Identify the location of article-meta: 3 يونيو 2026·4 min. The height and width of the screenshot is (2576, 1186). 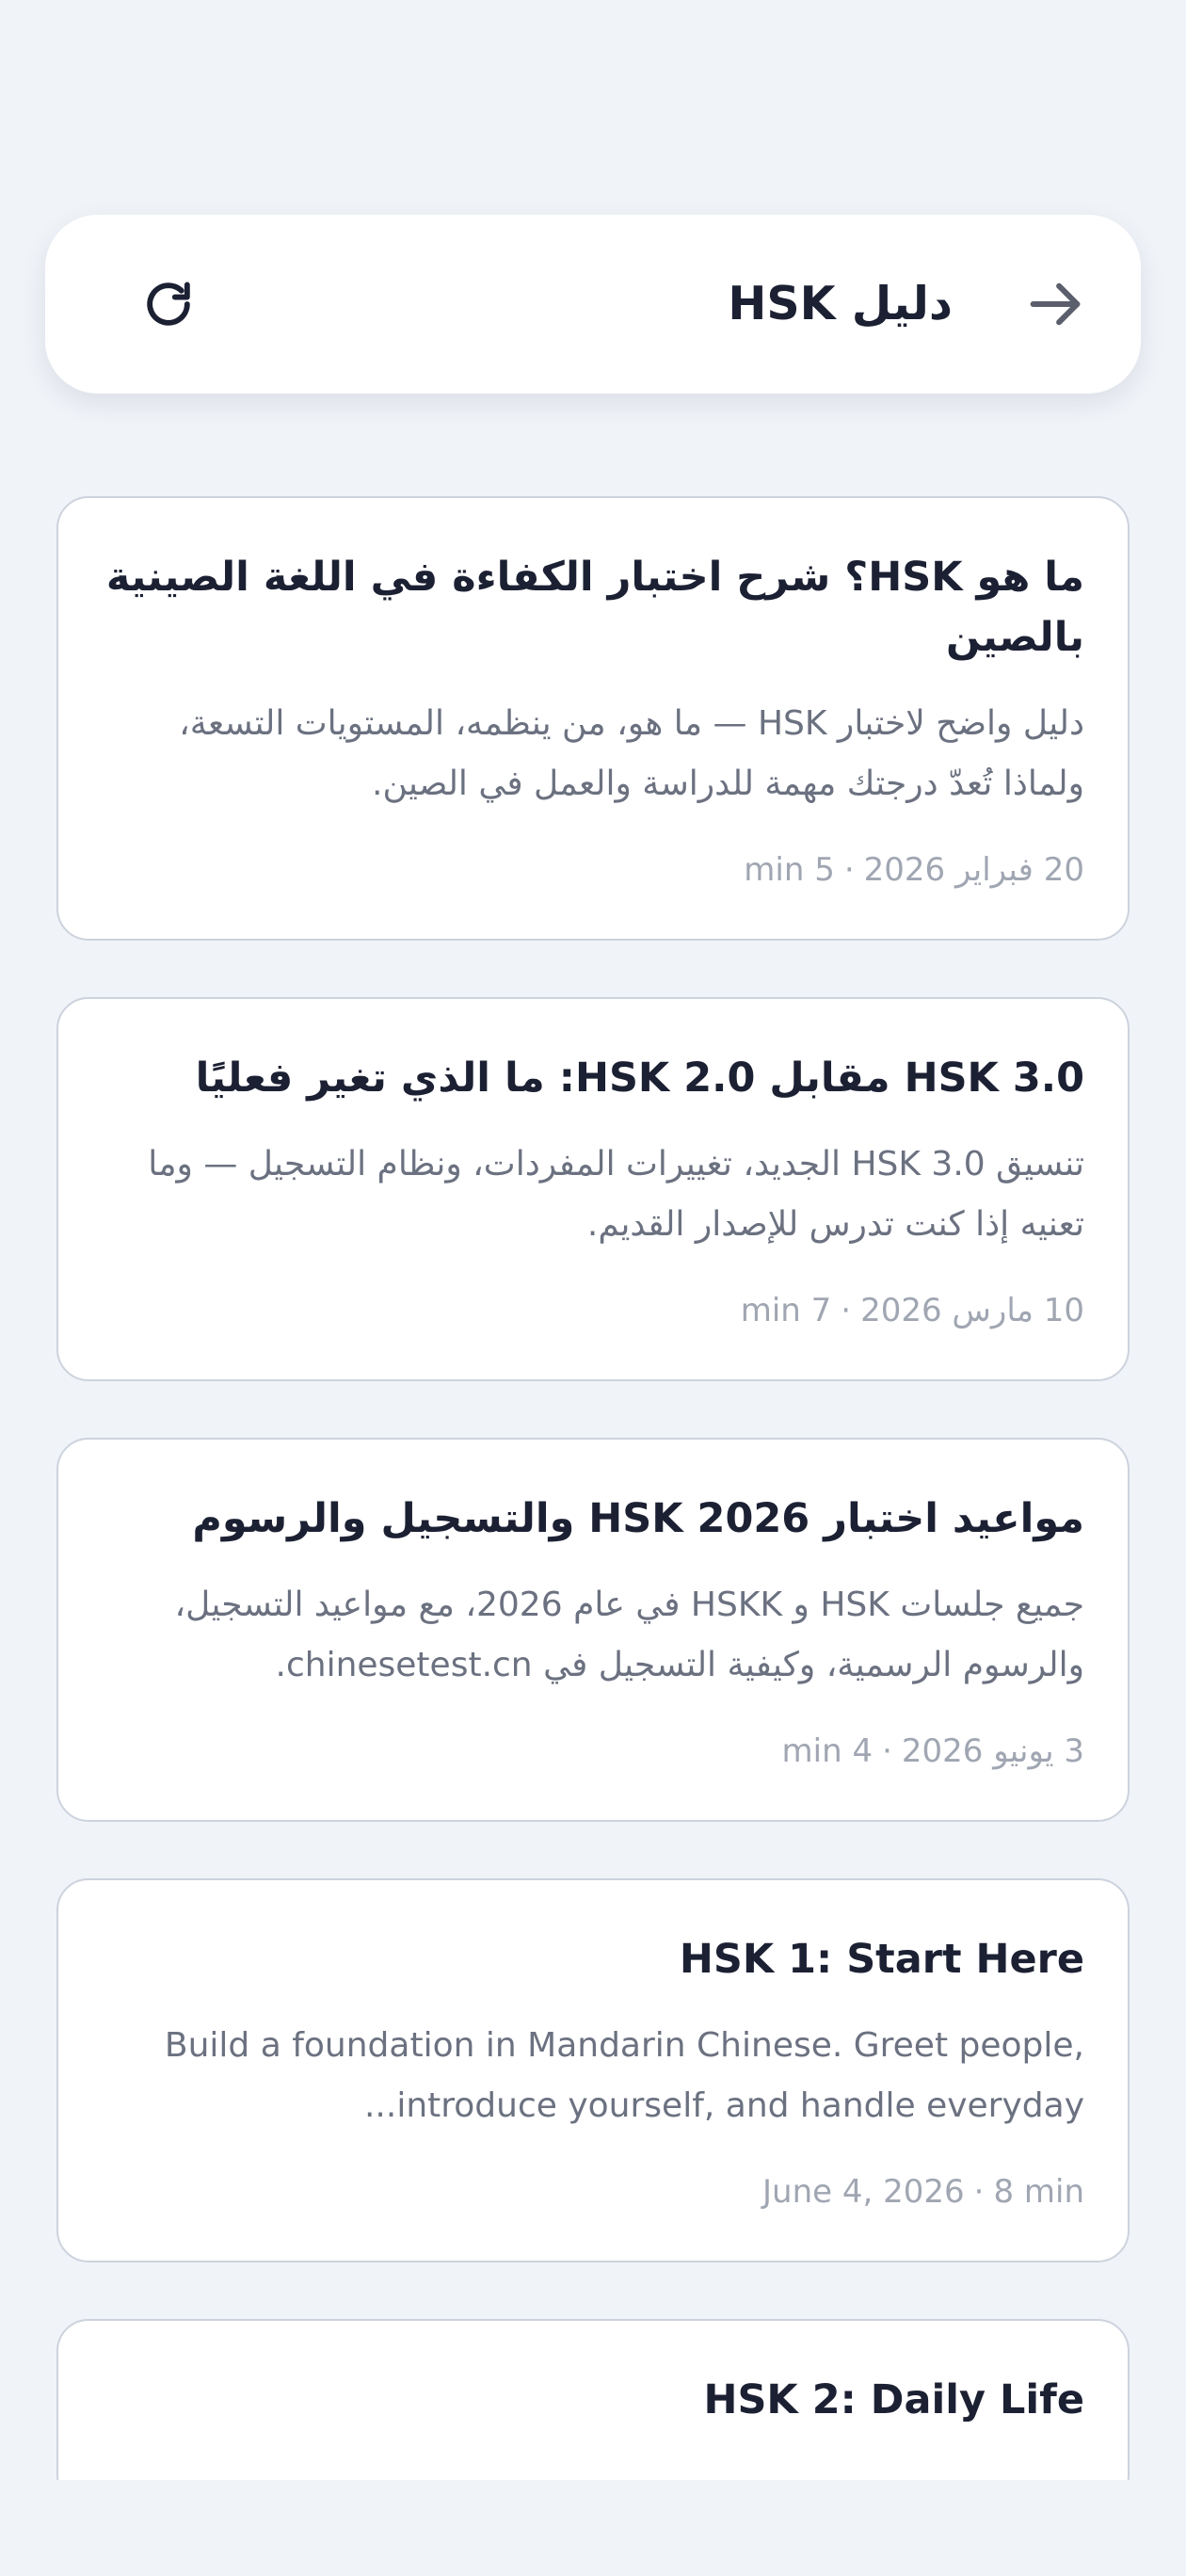
(933, 1751).